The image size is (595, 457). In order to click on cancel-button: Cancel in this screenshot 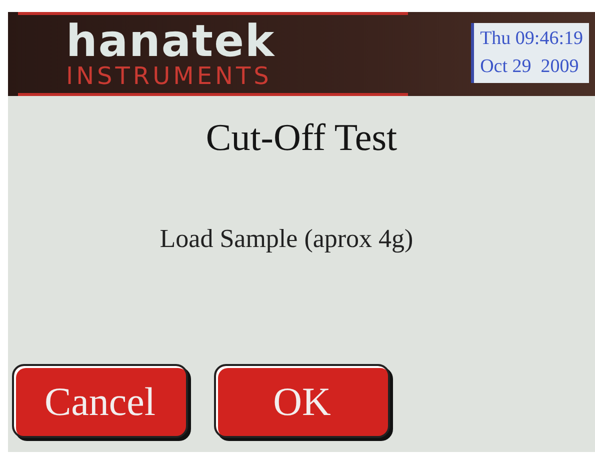, I will do `click(100, 401)`.